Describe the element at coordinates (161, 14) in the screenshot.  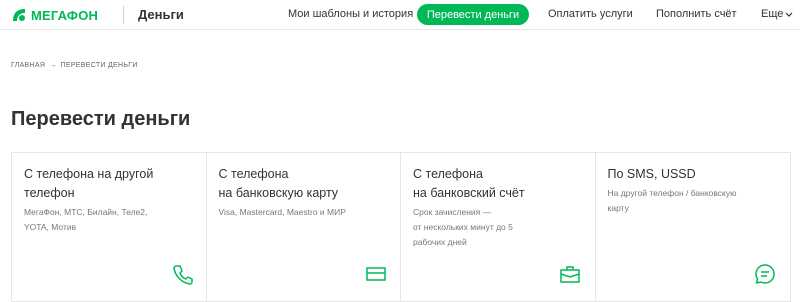
I see `section-title: Деньги` at that location.